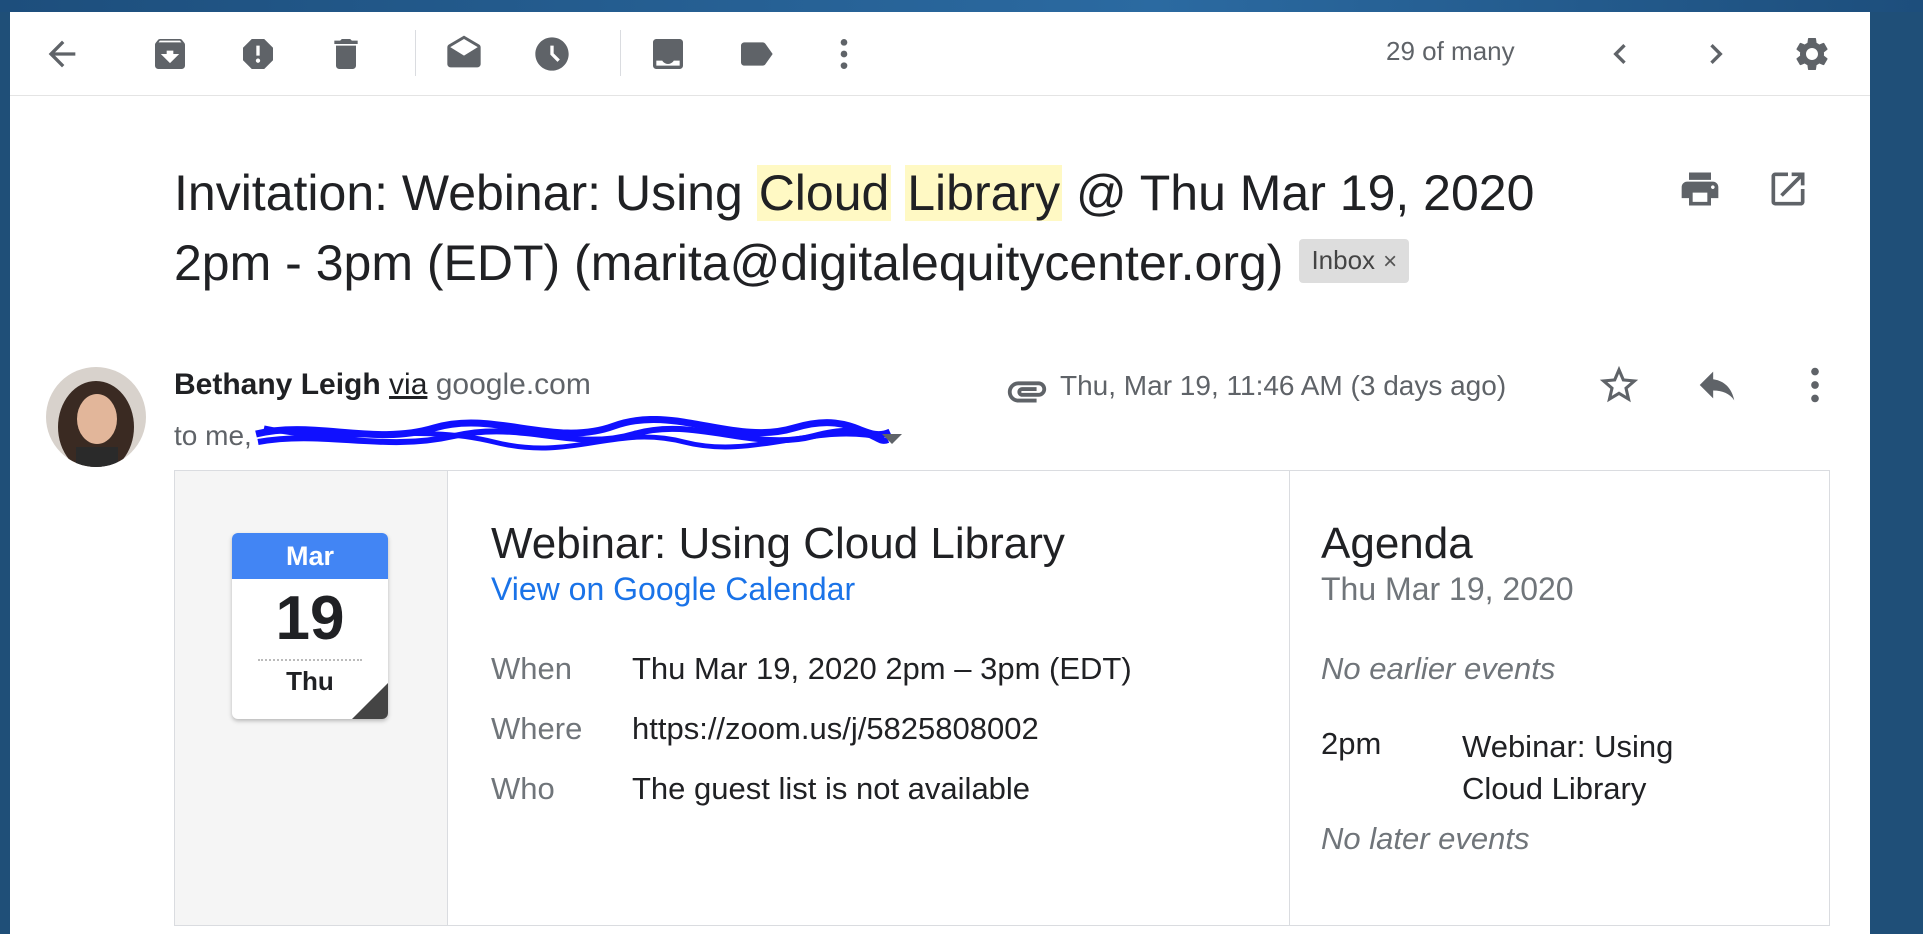  What do you see at coordinates (1619, 387) in the screenshot?
I see `star-icon` at bounding box center [1619, 387].